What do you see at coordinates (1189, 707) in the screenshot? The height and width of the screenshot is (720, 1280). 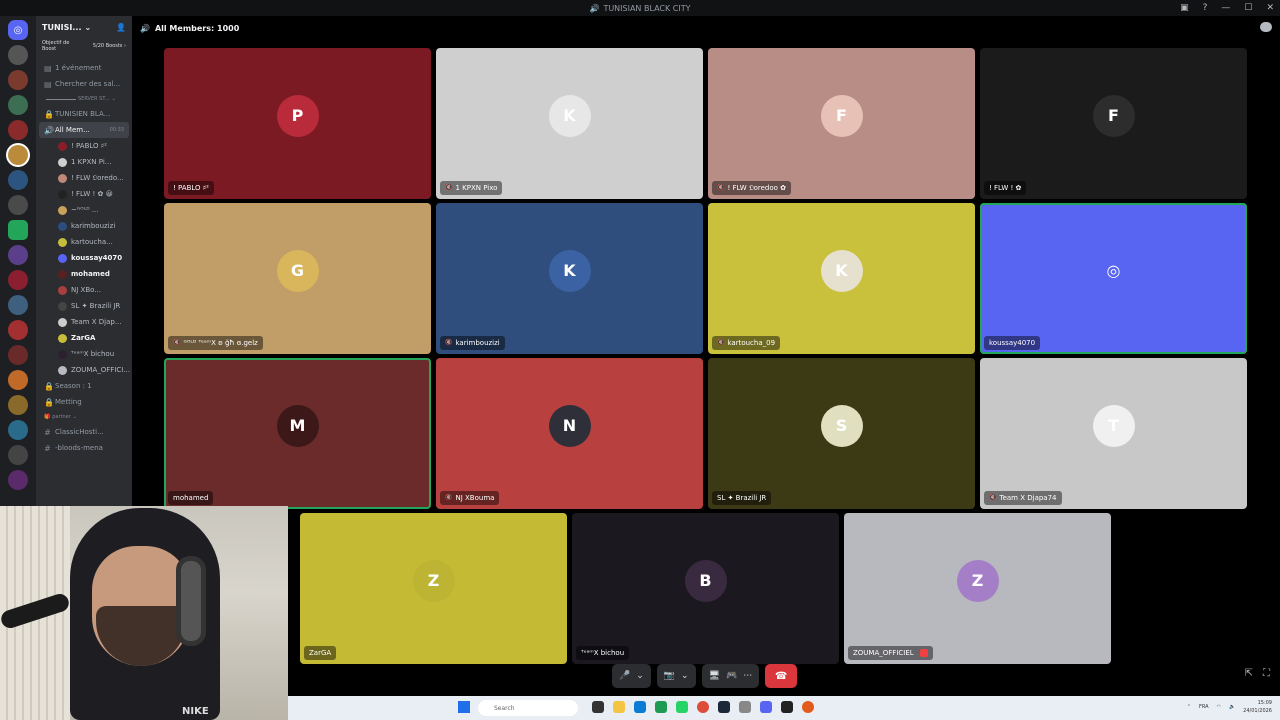 I see `chevron-up-icon: ⌃` at bounding box center [1189, 707].